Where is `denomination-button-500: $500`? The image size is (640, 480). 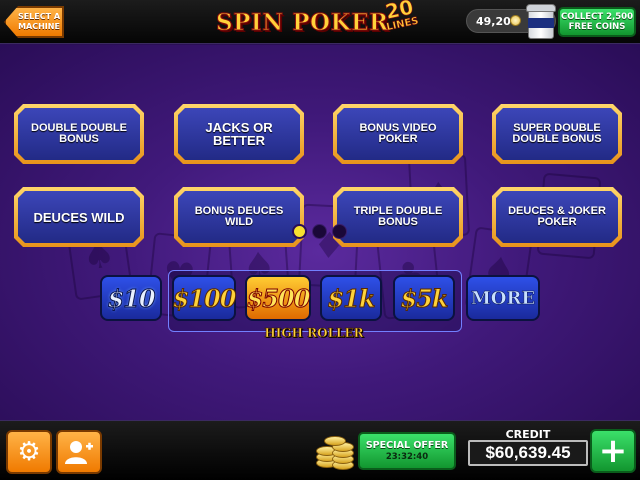
denomination-button-500: $500 is located at coordinates (278, 298).